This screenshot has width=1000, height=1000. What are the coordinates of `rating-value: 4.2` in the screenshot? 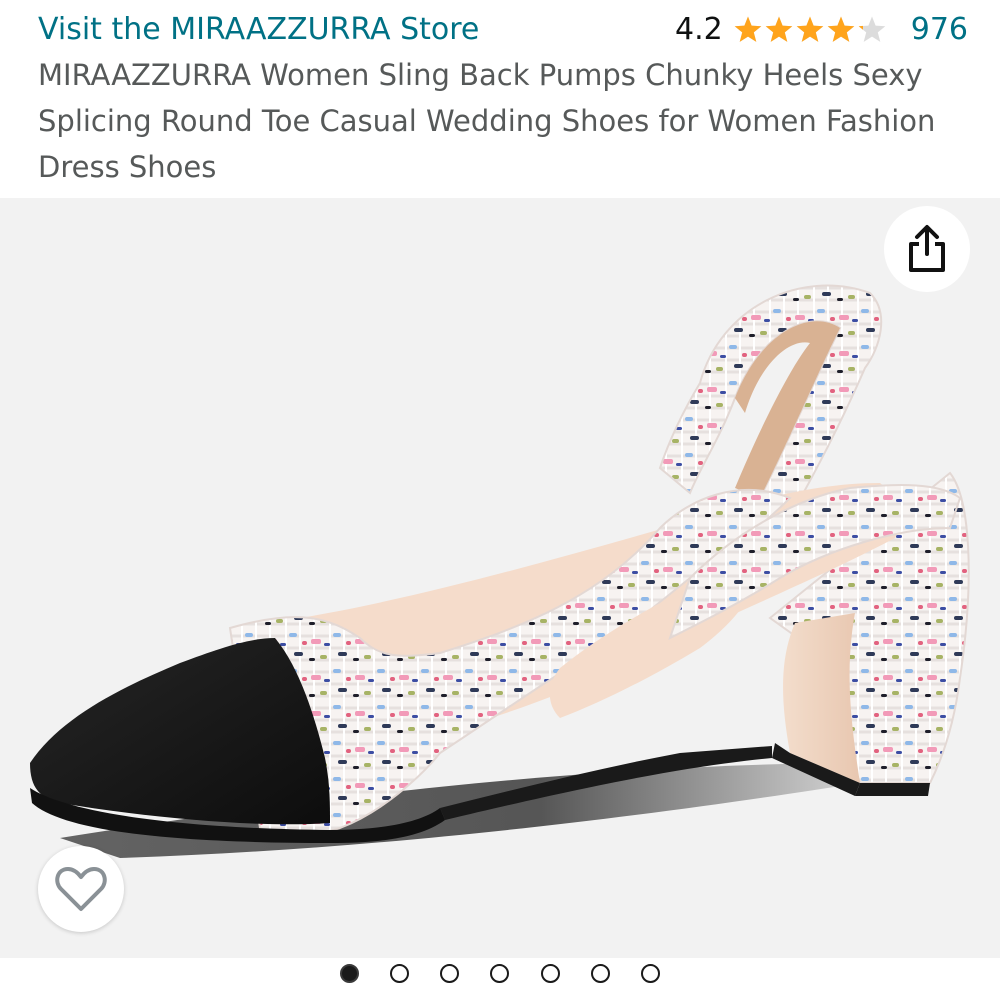 It's located at (699, 29).